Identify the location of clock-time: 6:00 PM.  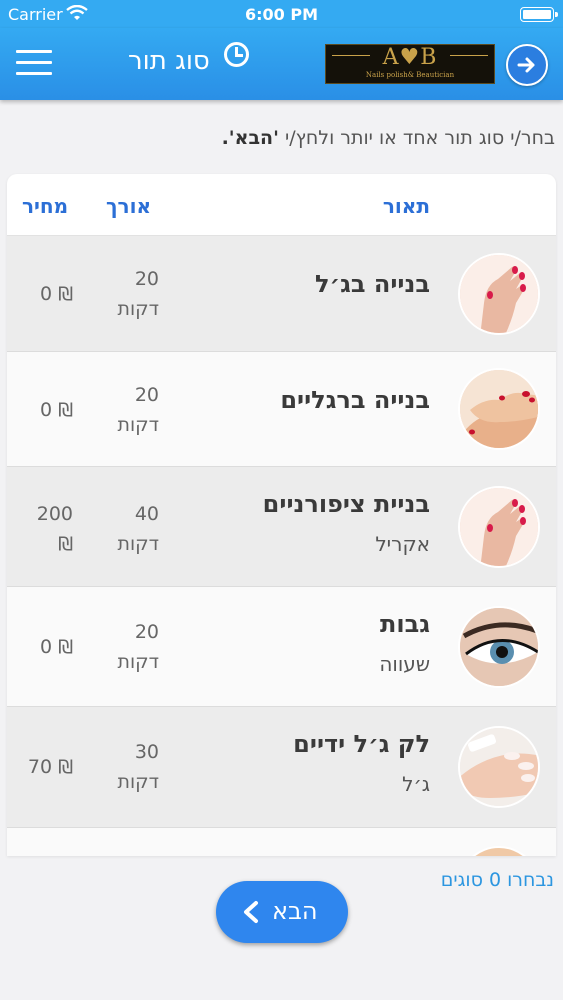
(281, 14).